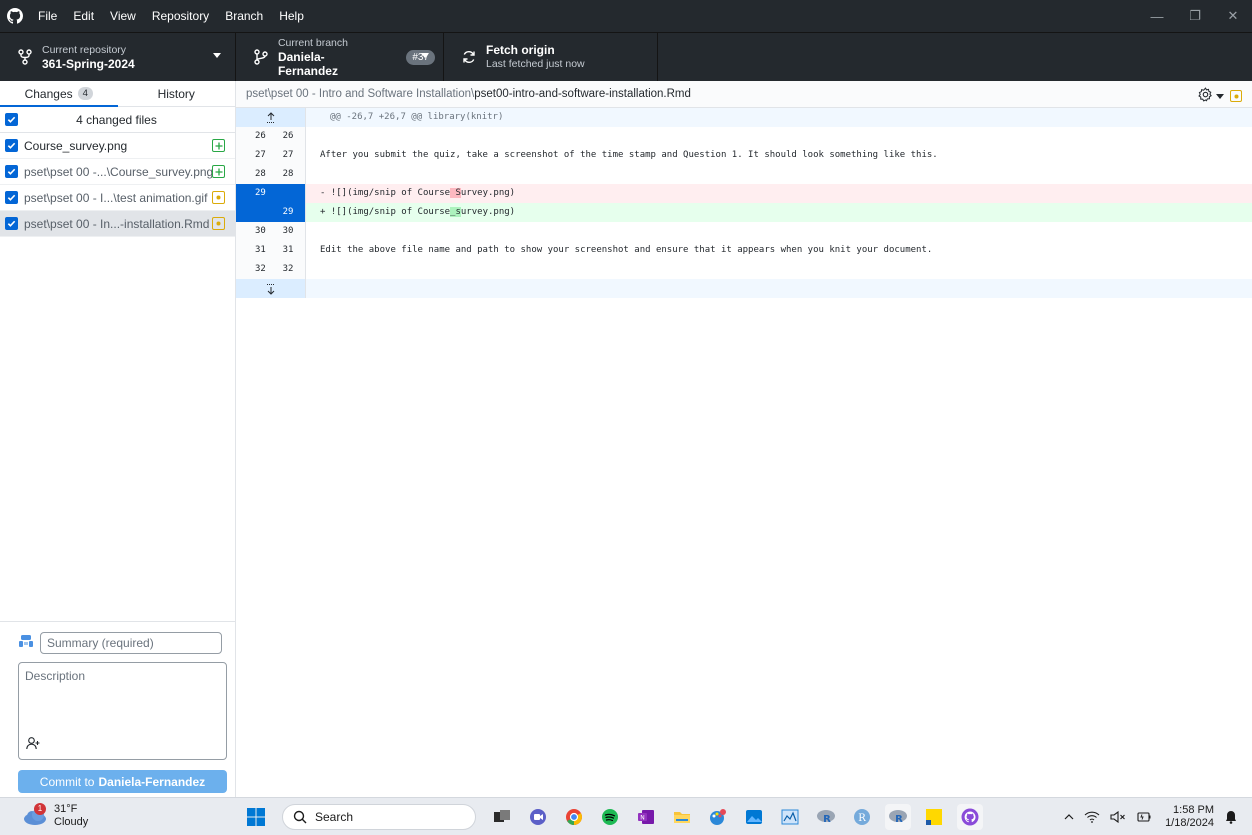 The width and height of the screenshot is (1252, 835). What do you see at coordinates (1144, 817) in the screenshot?
I see `battery-icon` at bounding box center [1144, 817].